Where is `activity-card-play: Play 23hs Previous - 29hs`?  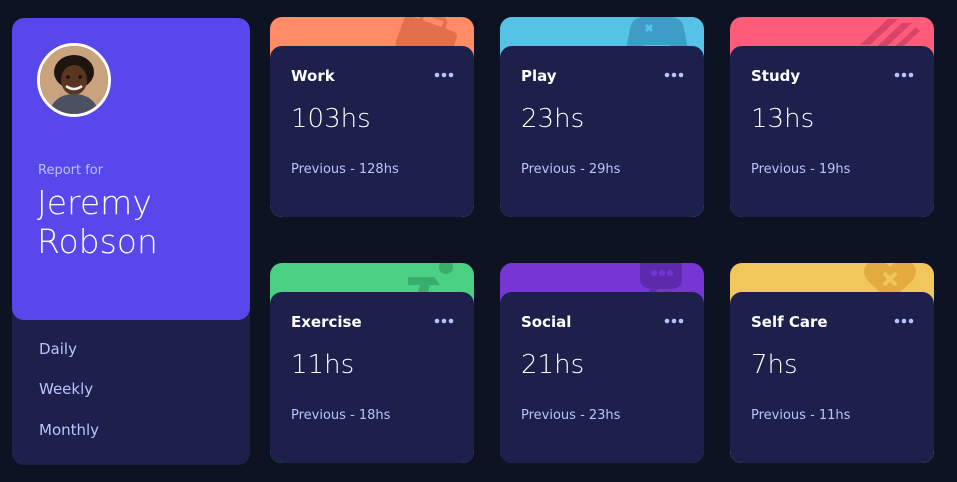 activity-card-play: Play 23hs Previous - 29hs is located at coordinates (602, 117).